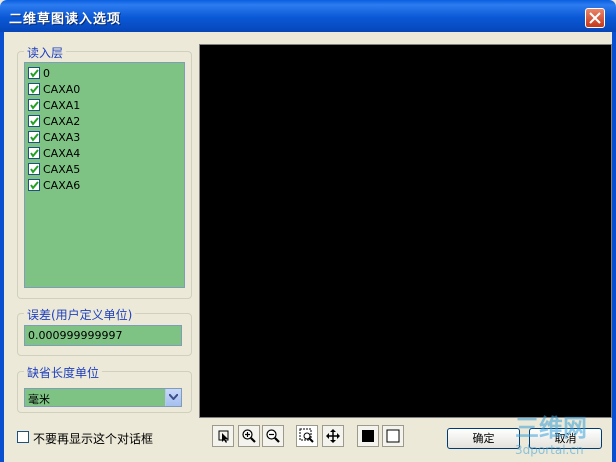  I want to click on black-background-button, so click(368, 436).